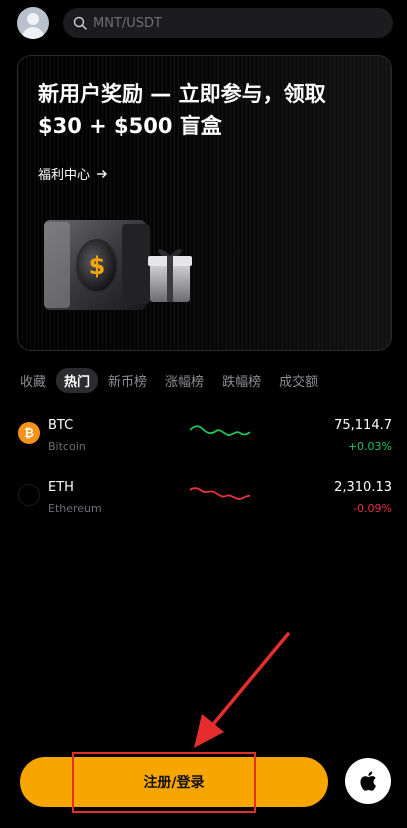  Describe the element at coordinates (182, 94) in the screenshot. I see `promo-title-line1: 新用户奖励 — 立即参与，领取` at that location.